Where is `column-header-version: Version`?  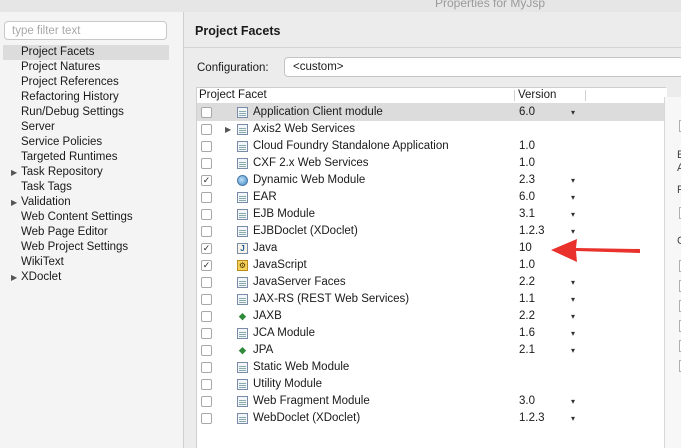 column-header-version: Version is located at coordinates (537, 95).